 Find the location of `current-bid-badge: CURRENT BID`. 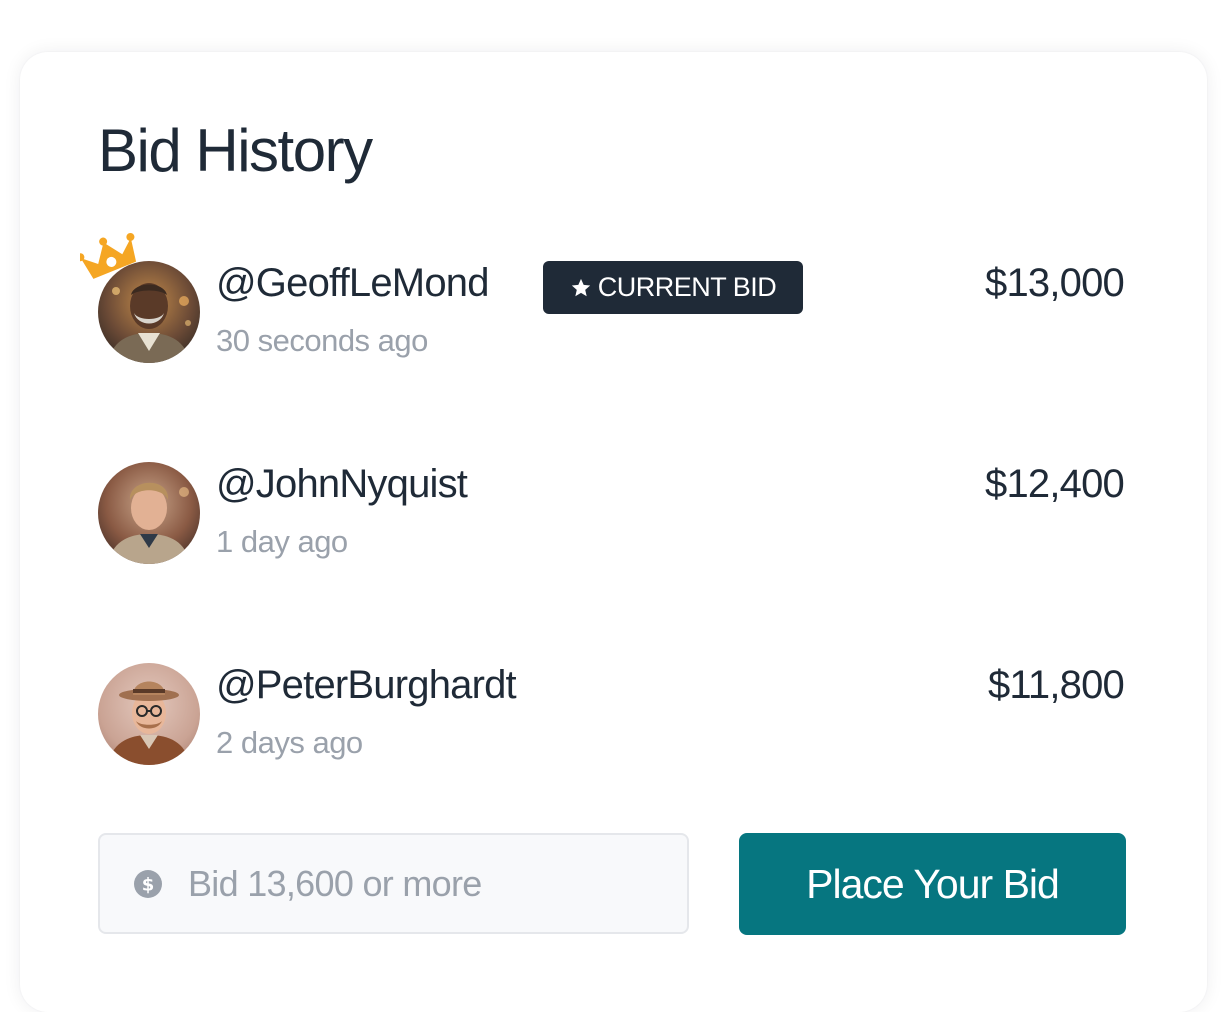

current-bid-badge: CURRENT BID is located at coordinates (673, 287).